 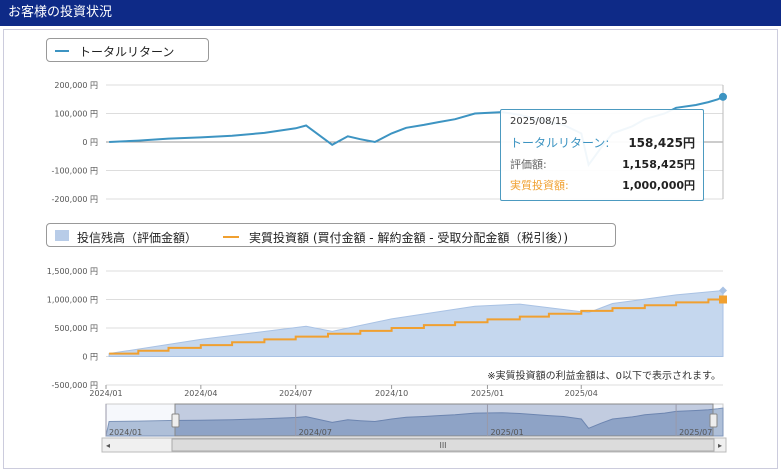 What do you see at coordinates (723, 299) in the screenshot?
I see `invested-current-point` at bounding box center [723, 299].